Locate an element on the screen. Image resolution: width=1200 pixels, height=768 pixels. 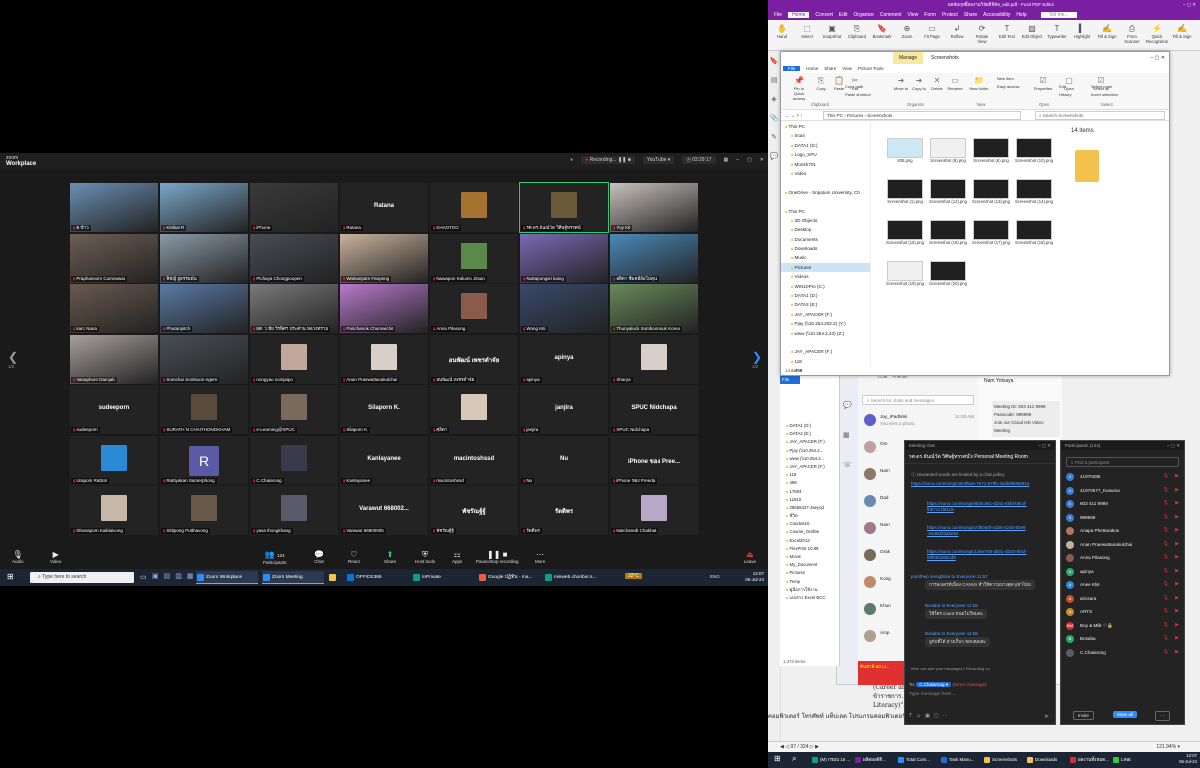
explorer-ribbon-button: Invert selection is located at coordinates (1104, 94).